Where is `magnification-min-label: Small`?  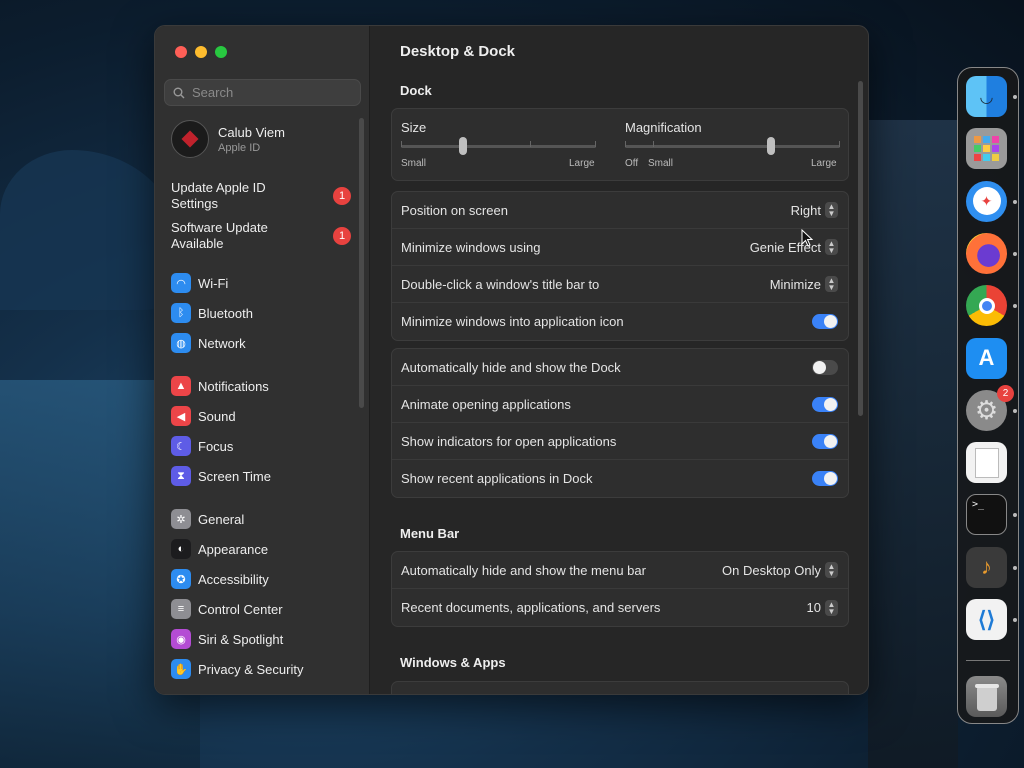 magnification-min-label: Small is located at coordinates (661, 163).